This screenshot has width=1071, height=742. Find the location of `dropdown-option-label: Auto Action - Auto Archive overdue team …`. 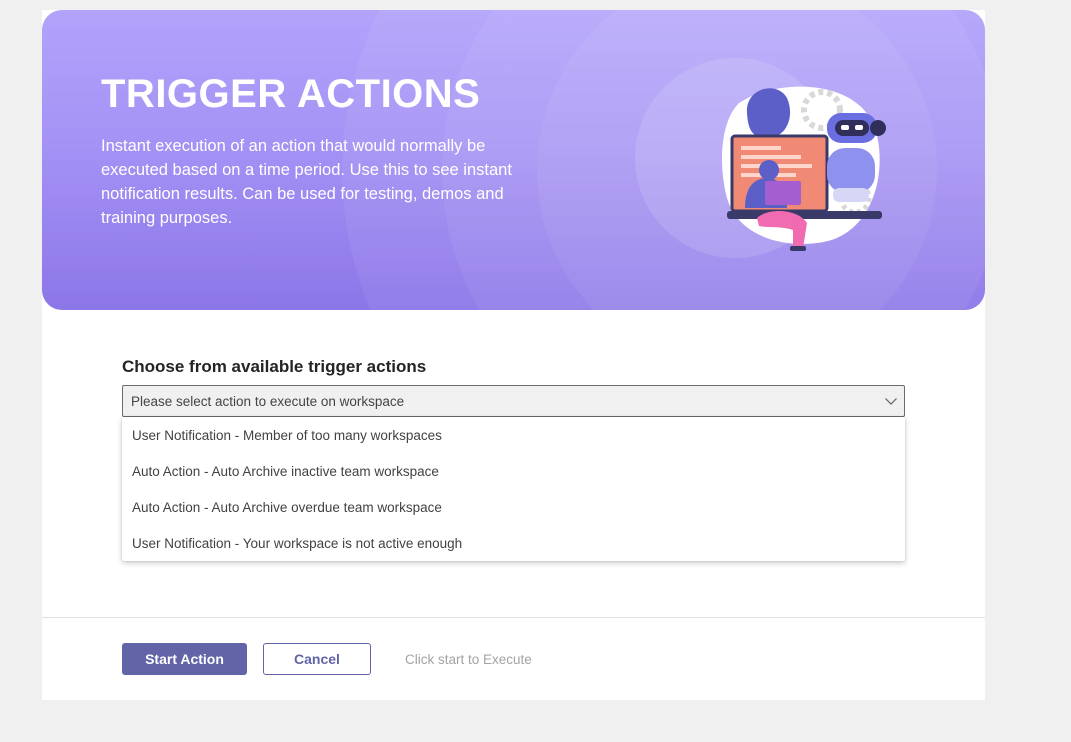

dropdown-option-label: Auto Action - Auto Archive overdue team … is located at coordinates (287, 507).